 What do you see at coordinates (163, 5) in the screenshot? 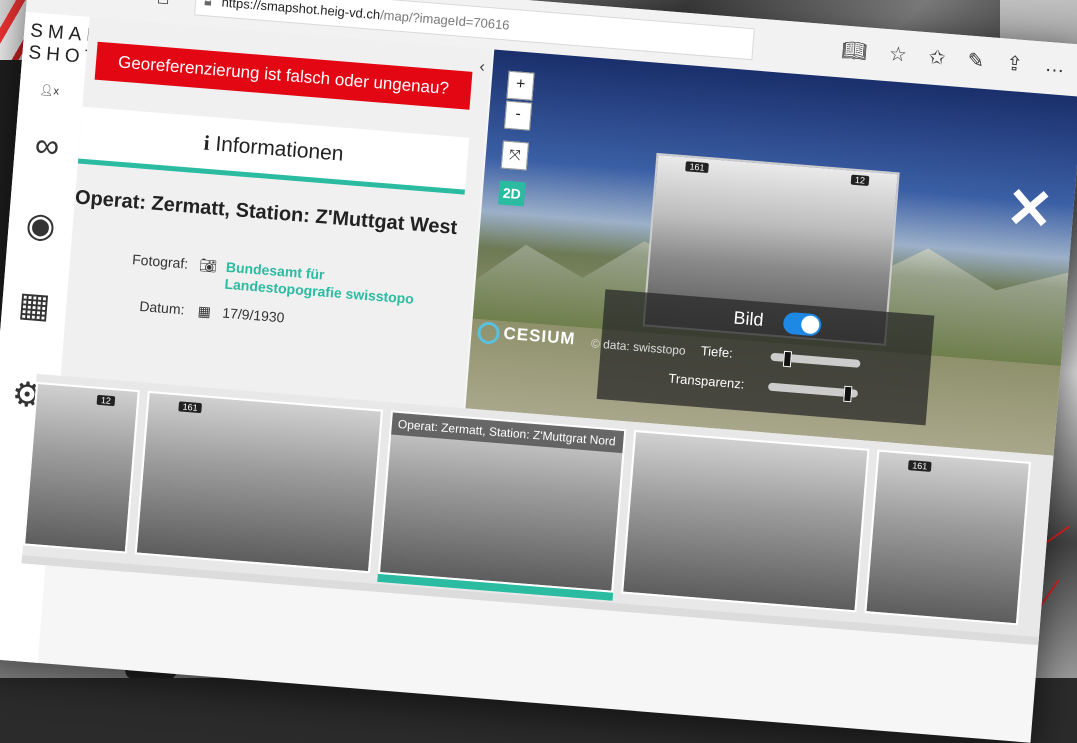
I see `home-icon: ⌂` at bounding box center [163, 5].